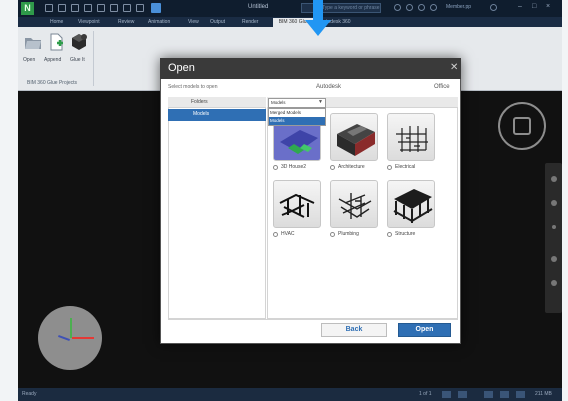 This screenshot has height=401, width=568. I want to click on status-bar, so click(290, 394).